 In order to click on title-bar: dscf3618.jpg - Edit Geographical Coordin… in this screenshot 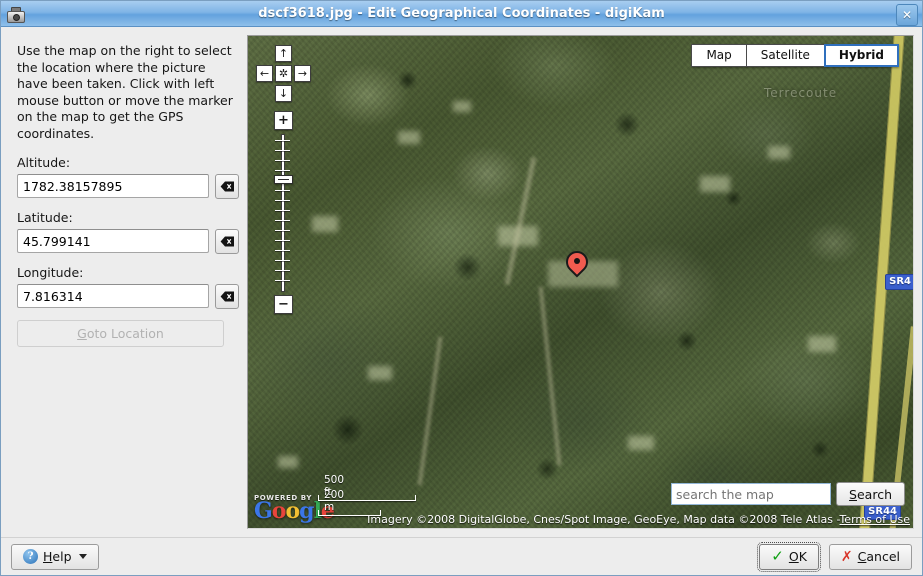, I will do `click(461, 14)`.